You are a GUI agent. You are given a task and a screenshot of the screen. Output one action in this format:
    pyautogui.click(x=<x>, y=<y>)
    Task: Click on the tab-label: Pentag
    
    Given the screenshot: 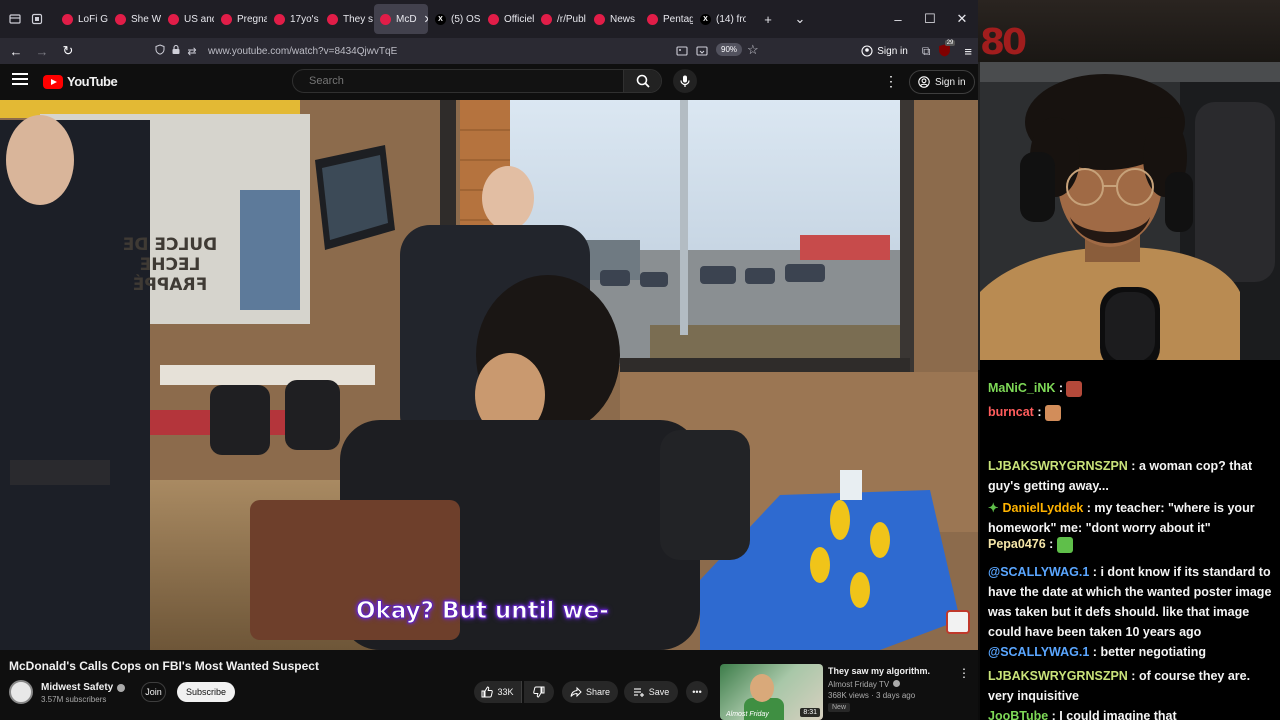 What is the action you would take?
    pyautogui.click(x=678, y=19)
    